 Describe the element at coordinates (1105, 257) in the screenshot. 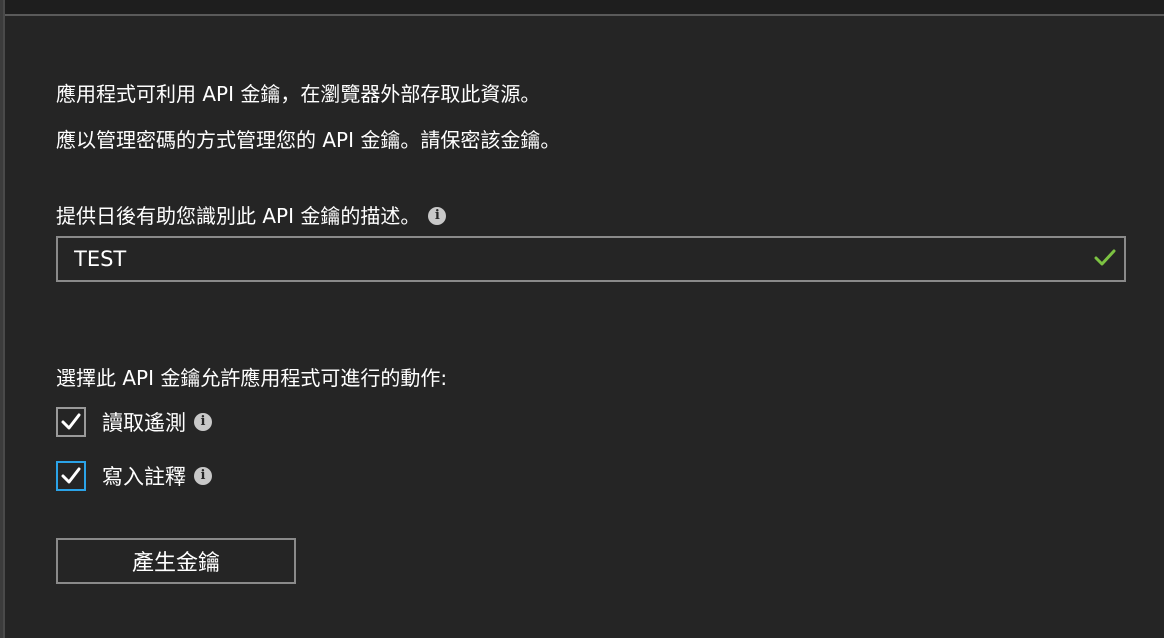

I see `valid-check-icon` at that location.